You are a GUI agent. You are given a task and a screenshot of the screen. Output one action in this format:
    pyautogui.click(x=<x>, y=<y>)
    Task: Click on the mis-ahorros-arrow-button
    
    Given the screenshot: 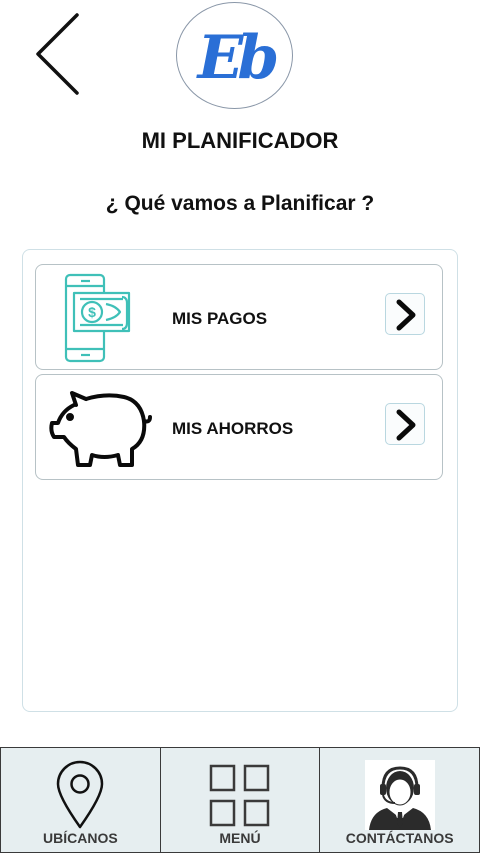 What is the action you would take?
    pyautogui.click(x=405, y=424)
    